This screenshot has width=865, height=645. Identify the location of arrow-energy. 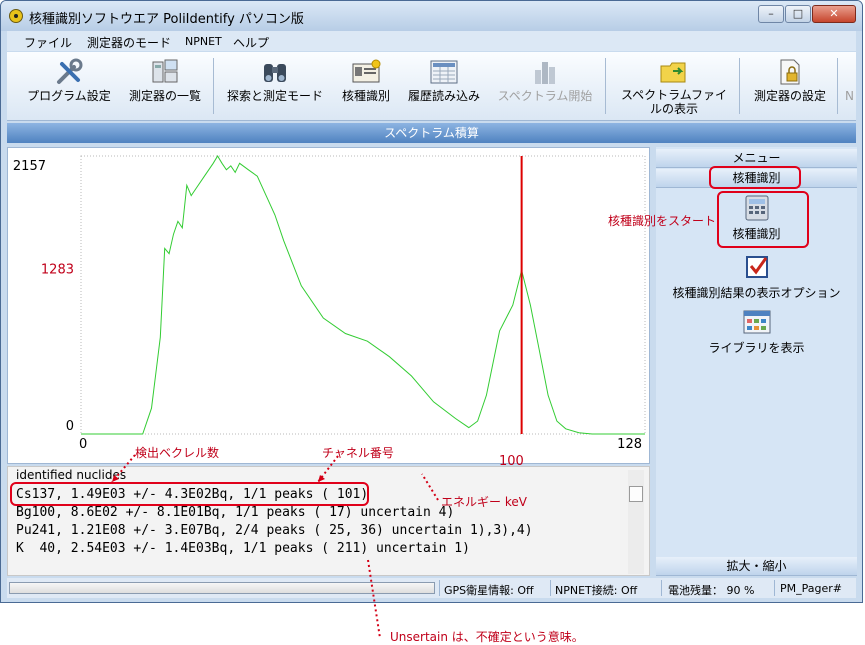
(430, 487).